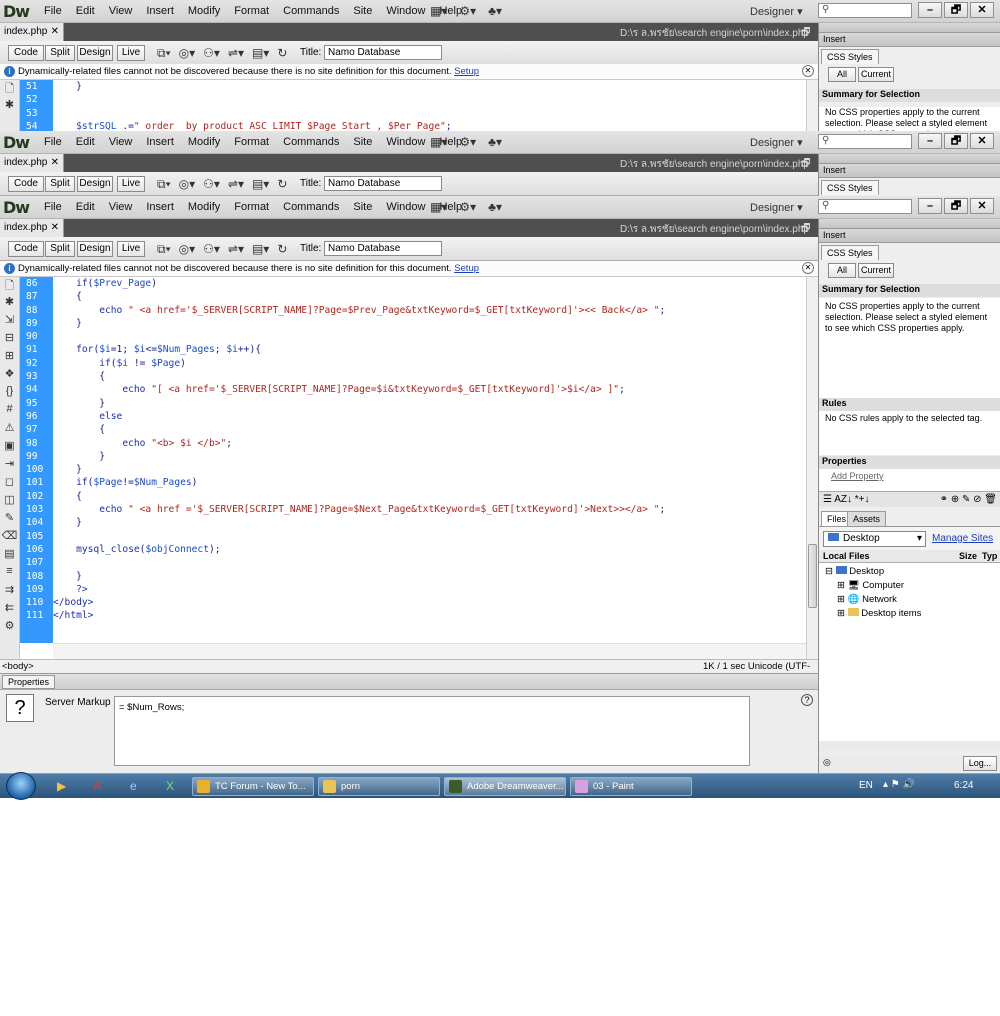 The width and height of the screenshot is (1000, 1016). Describe the element at coordinates (95, 53) in the screenshot. I see `design-view-button: Design` at that location.